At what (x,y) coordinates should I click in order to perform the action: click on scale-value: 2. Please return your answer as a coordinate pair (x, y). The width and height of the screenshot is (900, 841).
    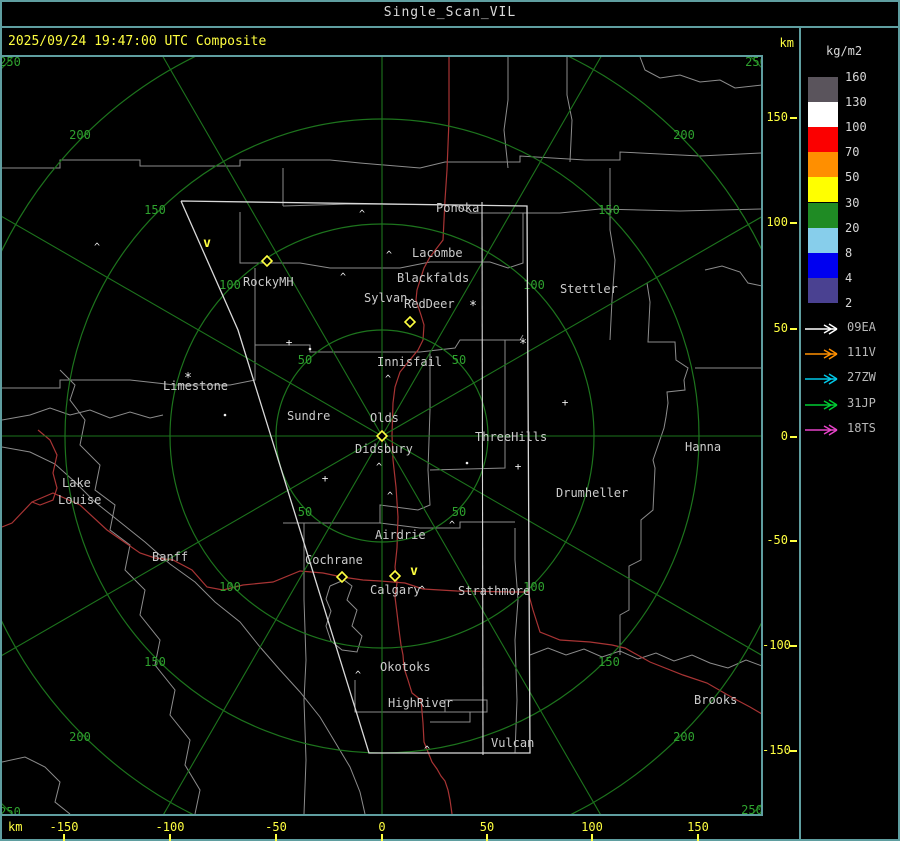
    Looking at the image, I should click on (849, 302).